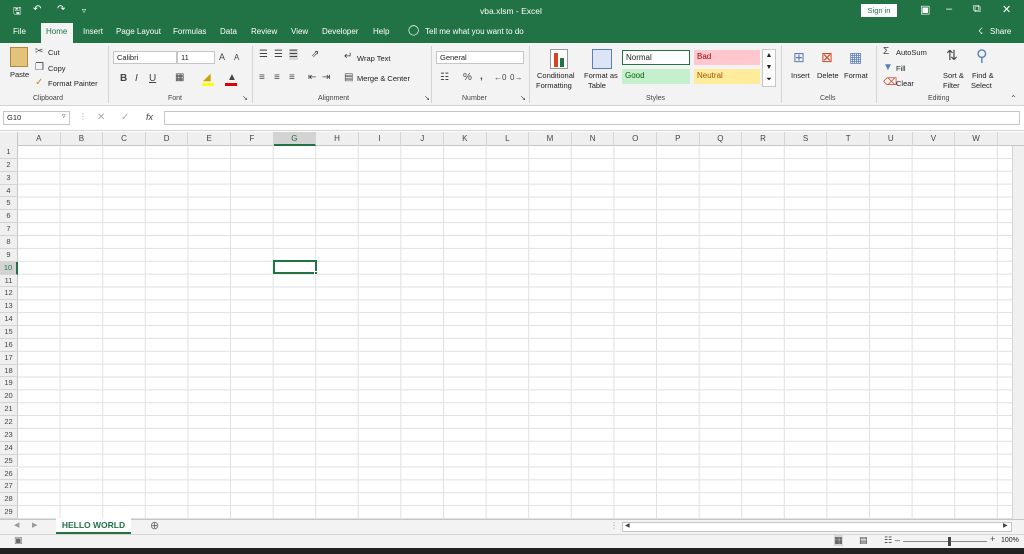 This screenshot has height=554, width=1024. Describe the element at coordinates (9, 255) in the screenshot. I see `row-header-9: 9` at that location.